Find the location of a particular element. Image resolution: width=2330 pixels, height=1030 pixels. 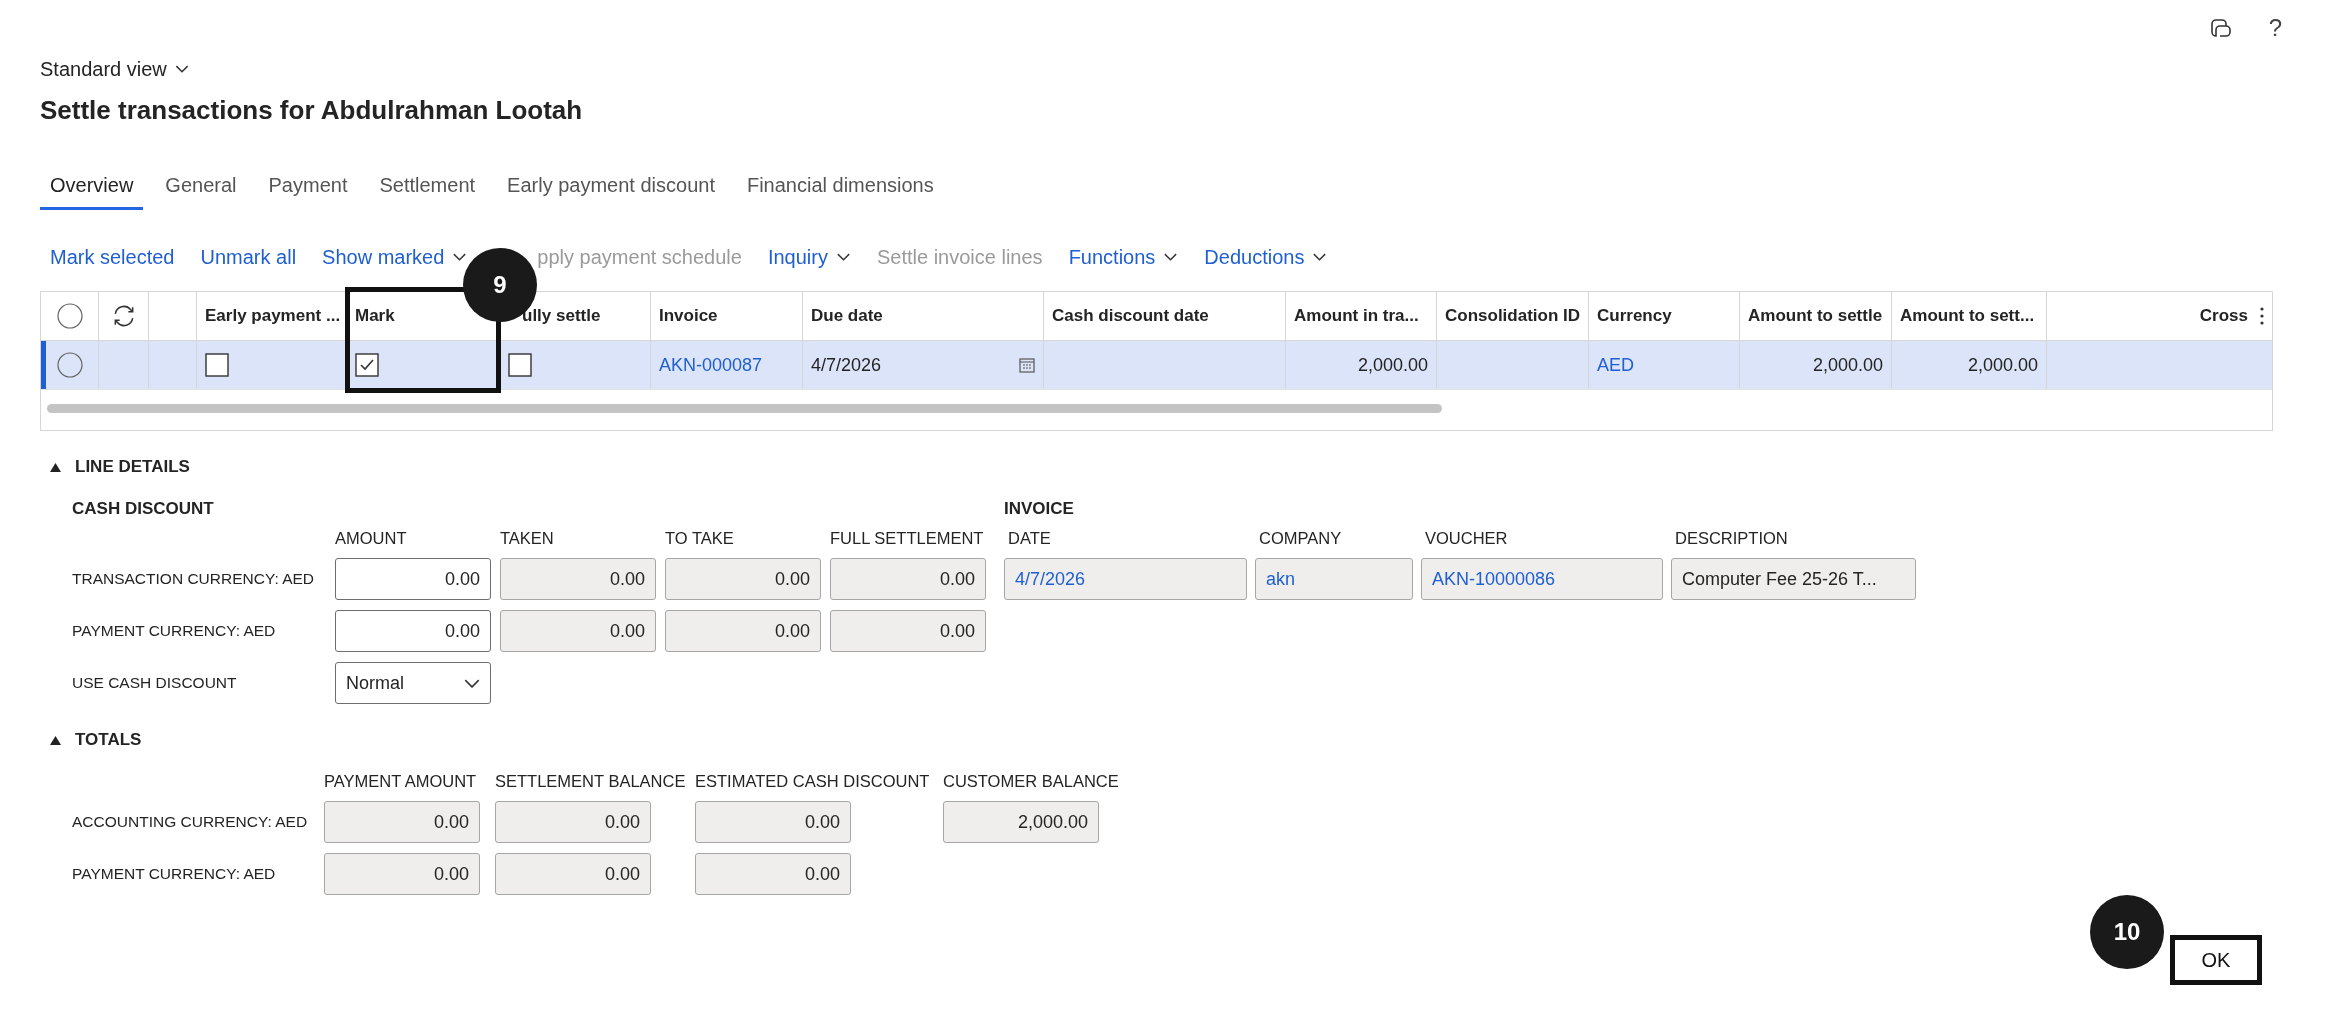

row-label: TRANSACTION CURRENCY: AED is located at coordinates (193, 579).